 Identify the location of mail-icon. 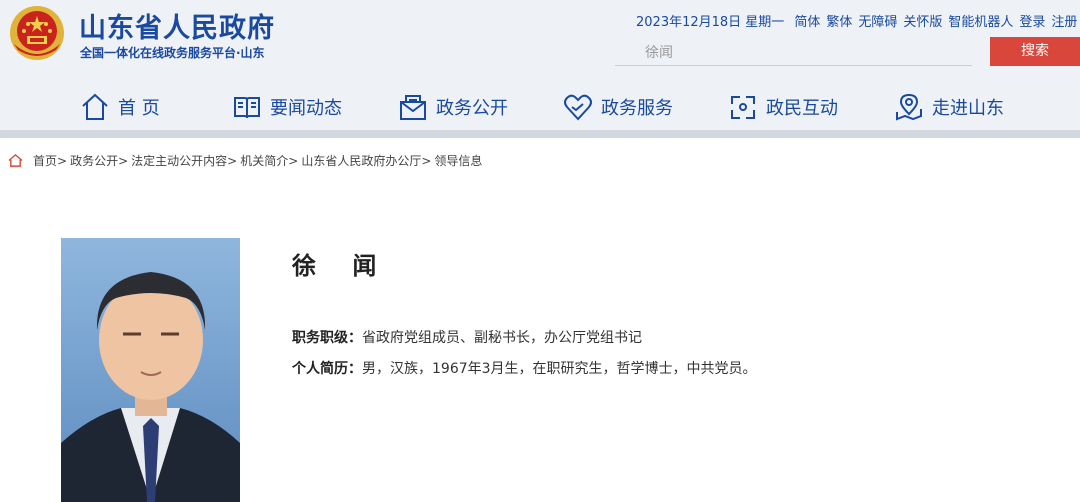
(413, 107).